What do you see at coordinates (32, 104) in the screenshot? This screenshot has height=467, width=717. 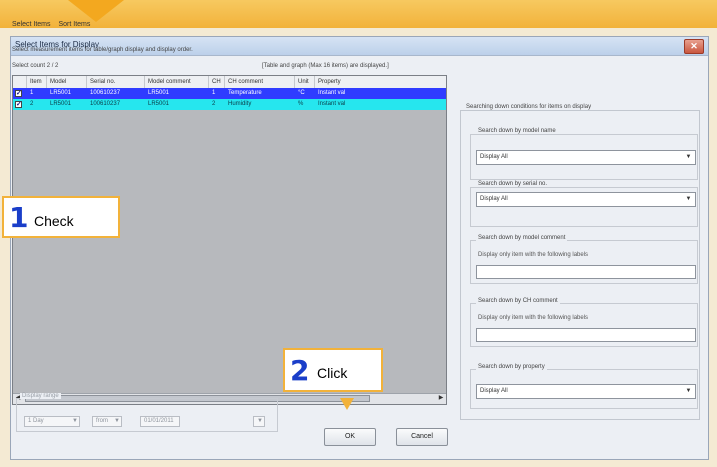 I see `cell-item: 2` at bounding box center [32, 104].